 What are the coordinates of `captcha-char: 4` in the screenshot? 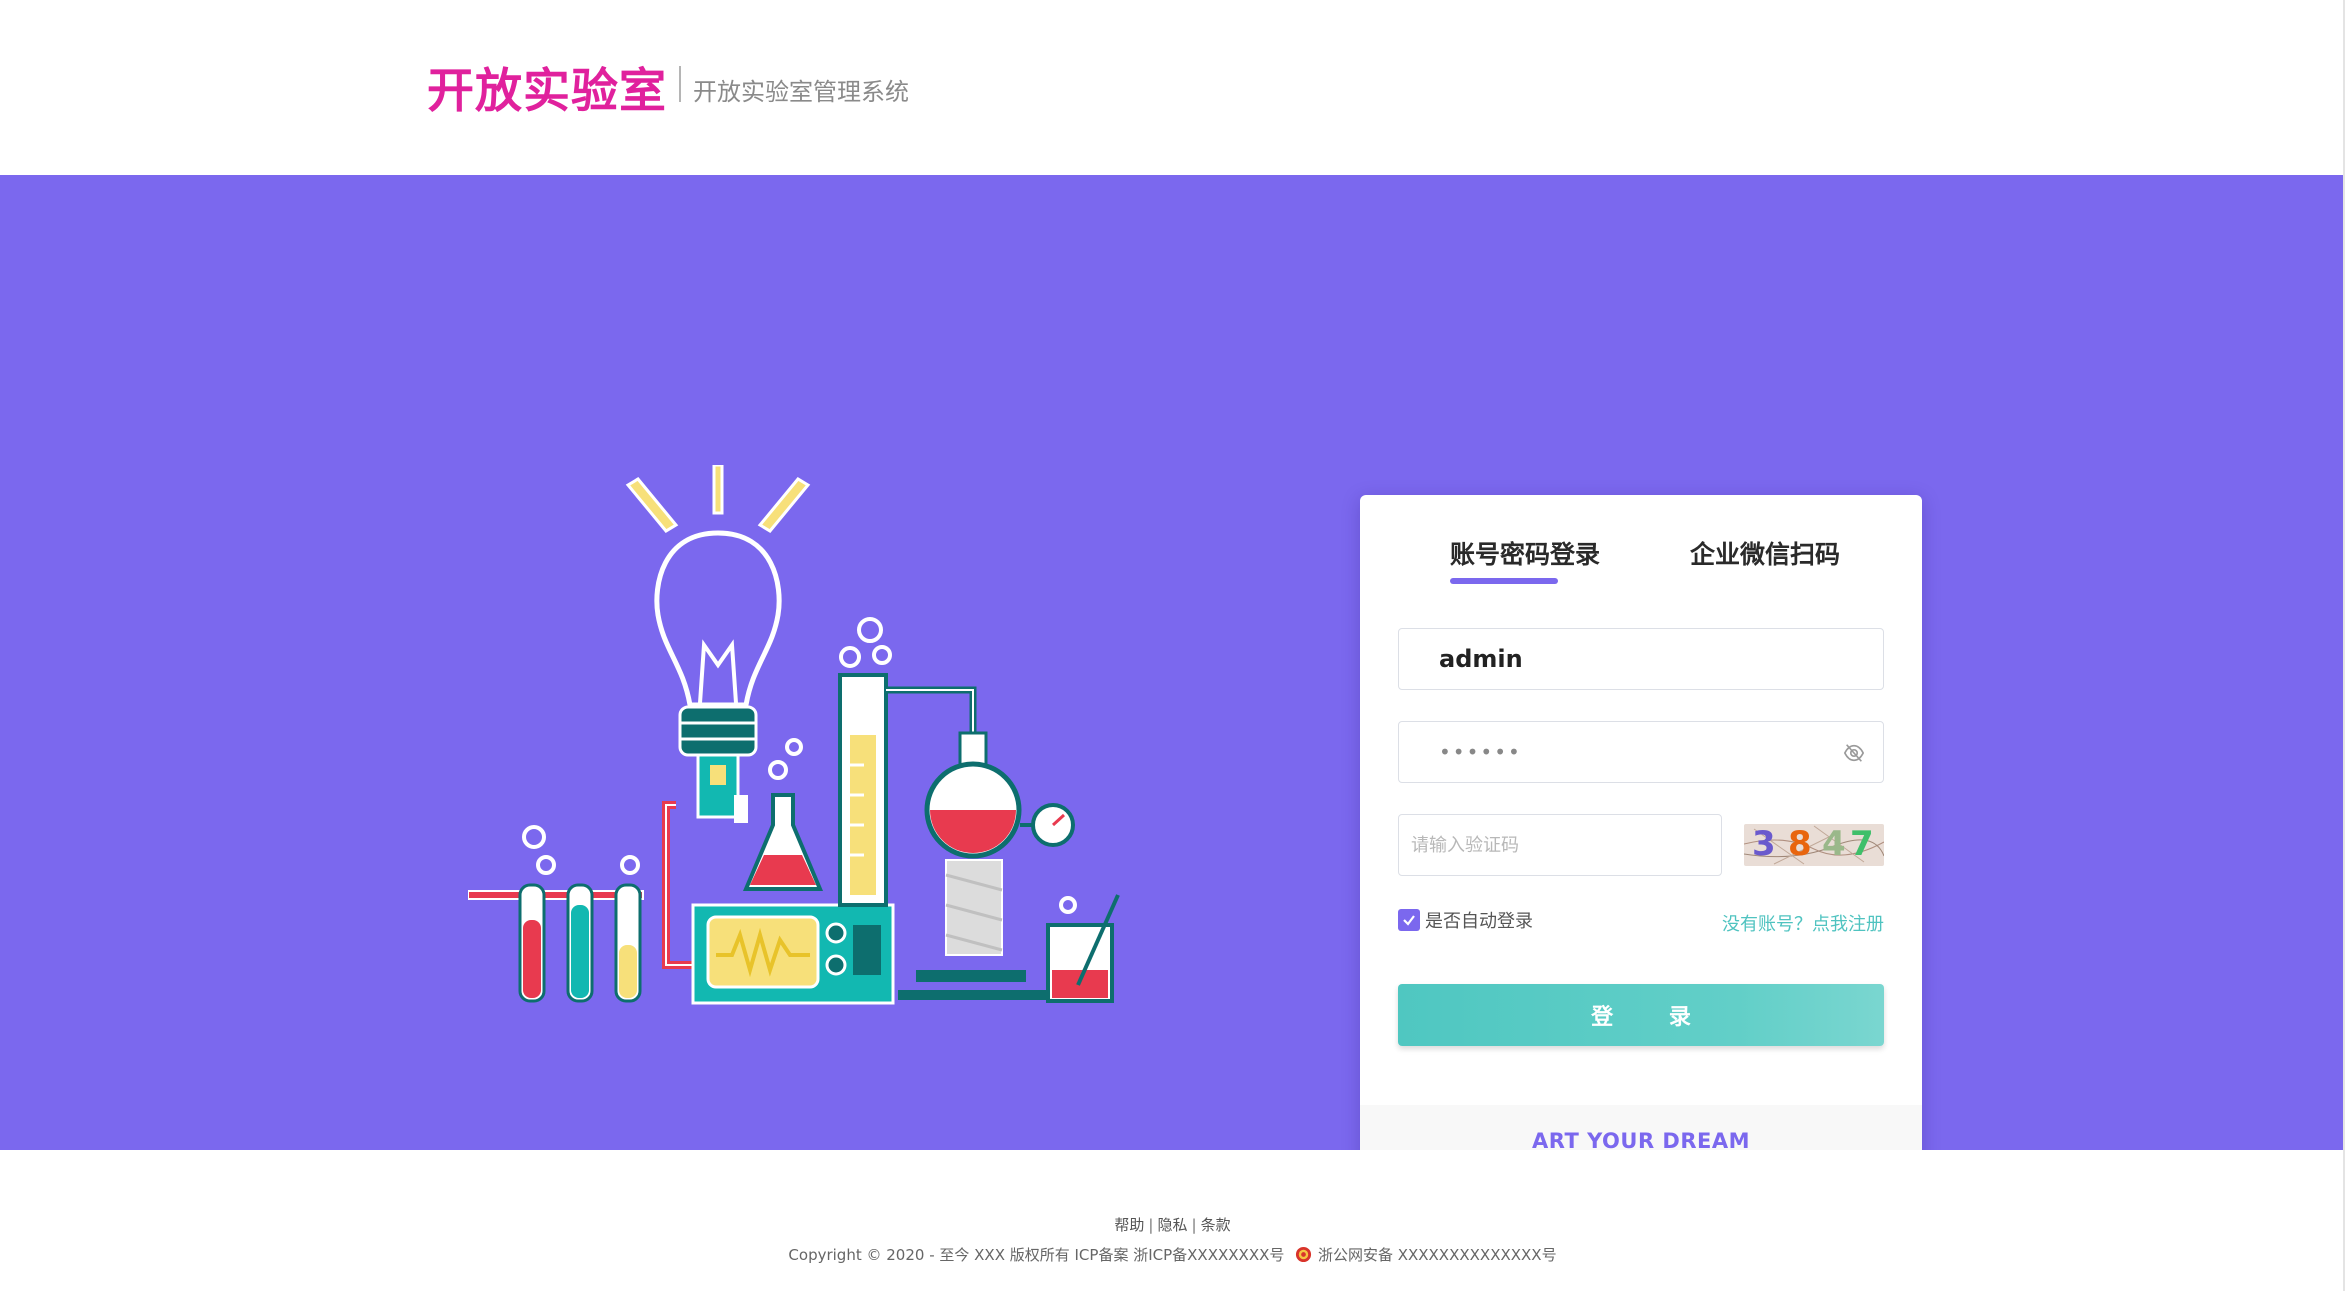 It's located at (1834, 844).